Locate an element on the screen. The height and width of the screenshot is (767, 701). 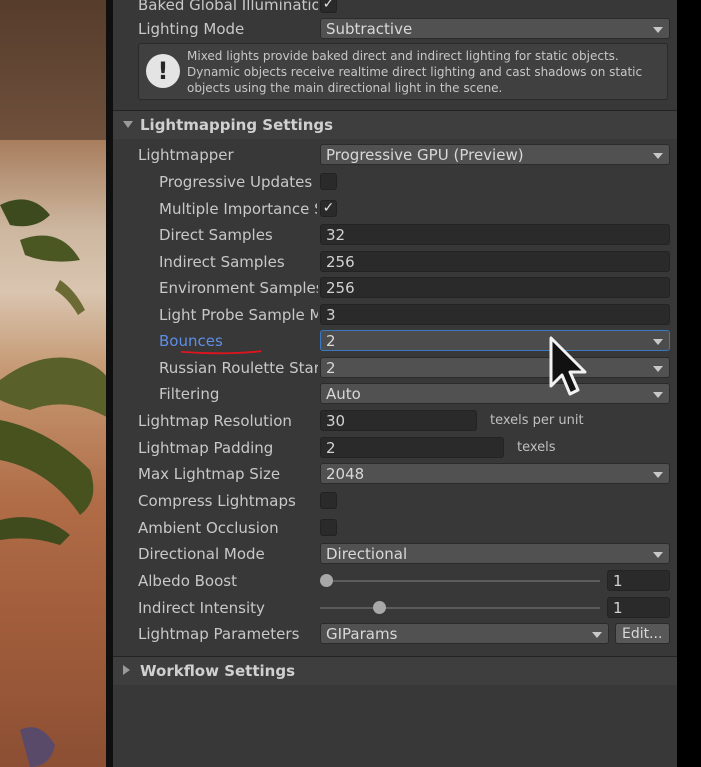
directional-mode-dropdown: Directional is located at coordinates (495, 553).